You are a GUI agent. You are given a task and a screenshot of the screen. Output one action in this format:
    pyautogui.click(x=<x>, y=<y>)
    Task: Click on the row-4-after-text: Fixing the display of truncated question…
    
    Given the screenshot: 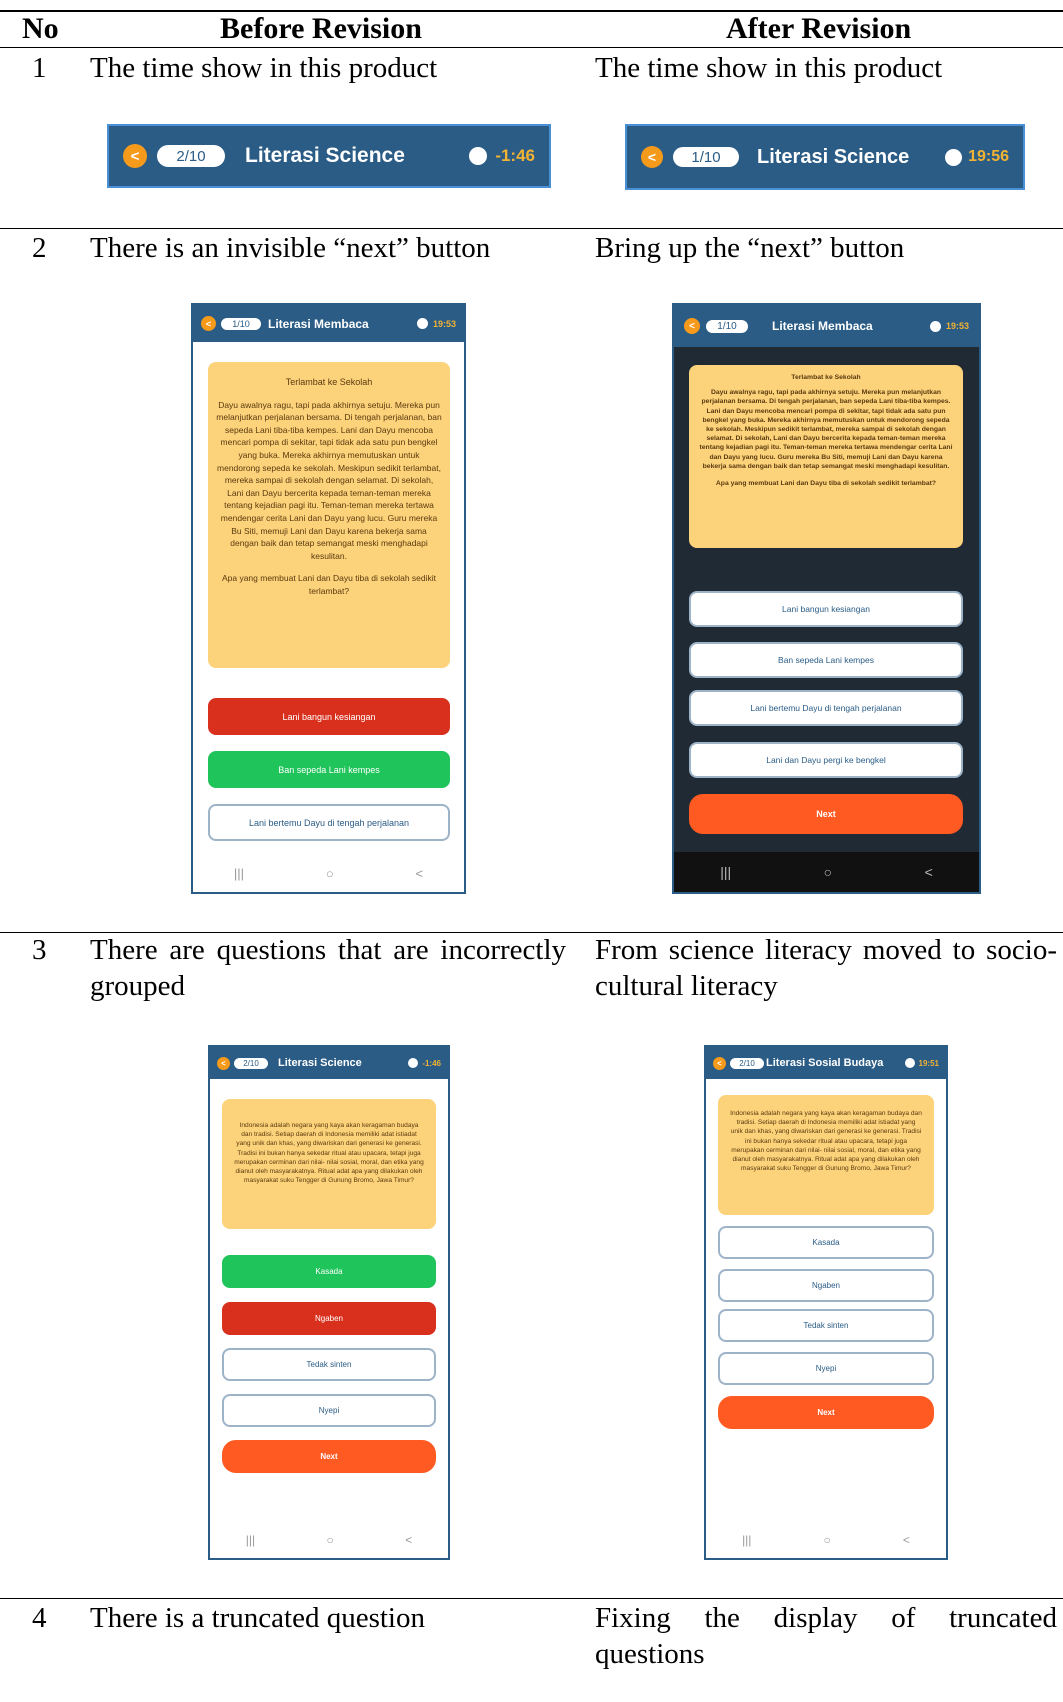 What is the action you would take?
    pyautogui.click(x=826, y=1636)
    